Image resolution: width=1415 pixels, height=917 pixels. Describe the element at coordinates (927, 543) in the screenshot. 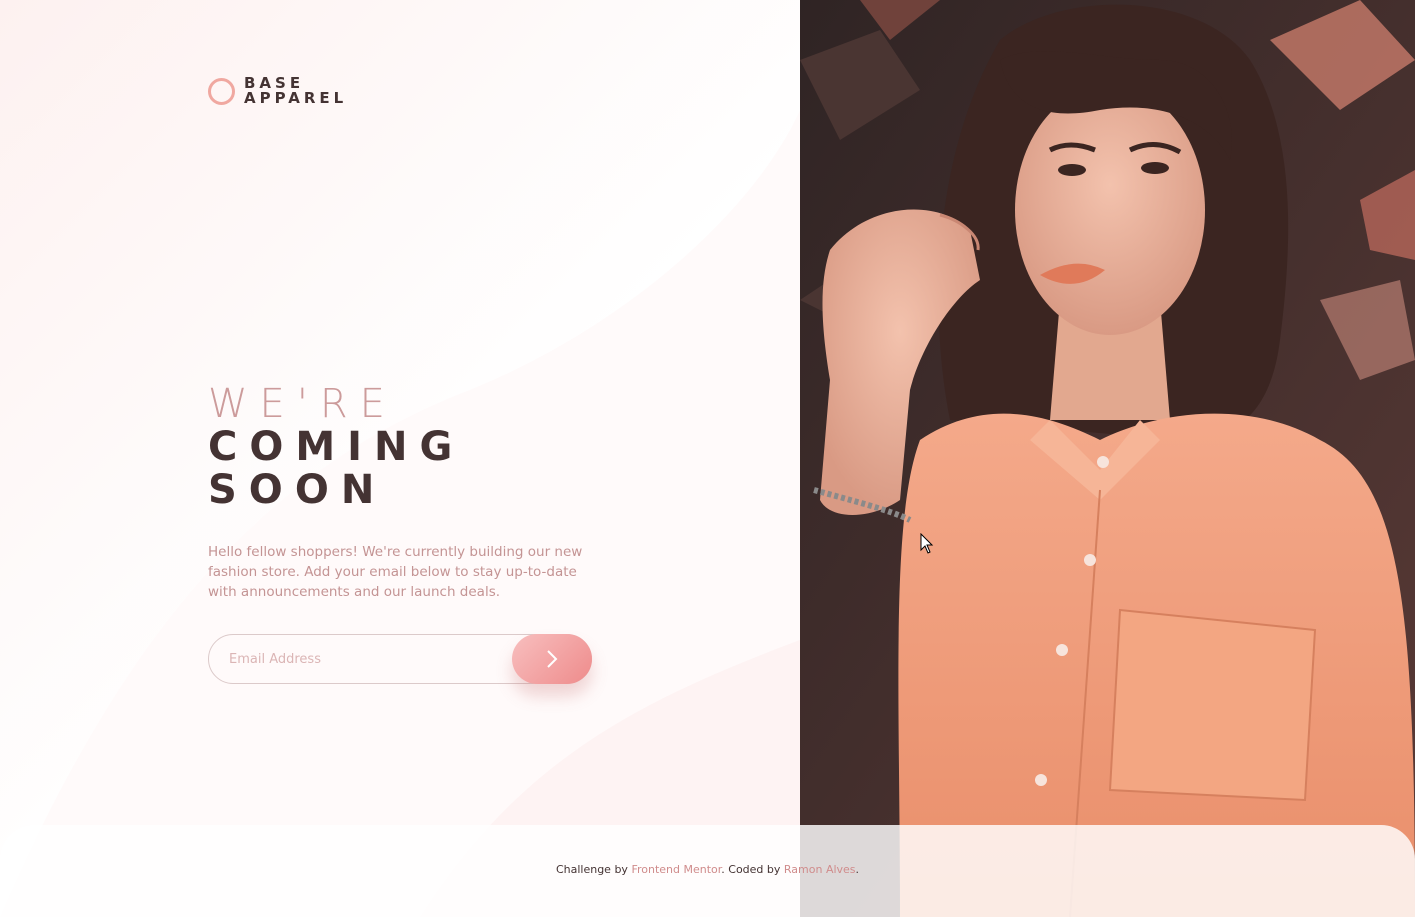

I see `mouse-cursor-icon` at that location.